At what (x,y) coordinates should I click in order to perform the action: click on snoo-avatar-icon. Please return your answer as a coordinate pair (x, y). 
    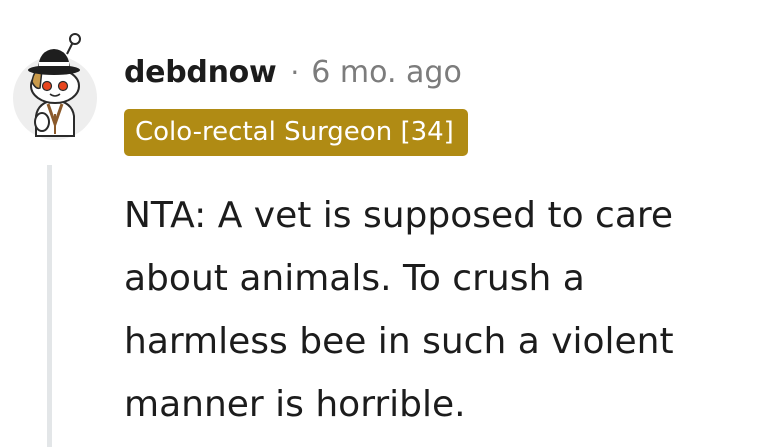
    Looking at the image, I should click on (55, 86).